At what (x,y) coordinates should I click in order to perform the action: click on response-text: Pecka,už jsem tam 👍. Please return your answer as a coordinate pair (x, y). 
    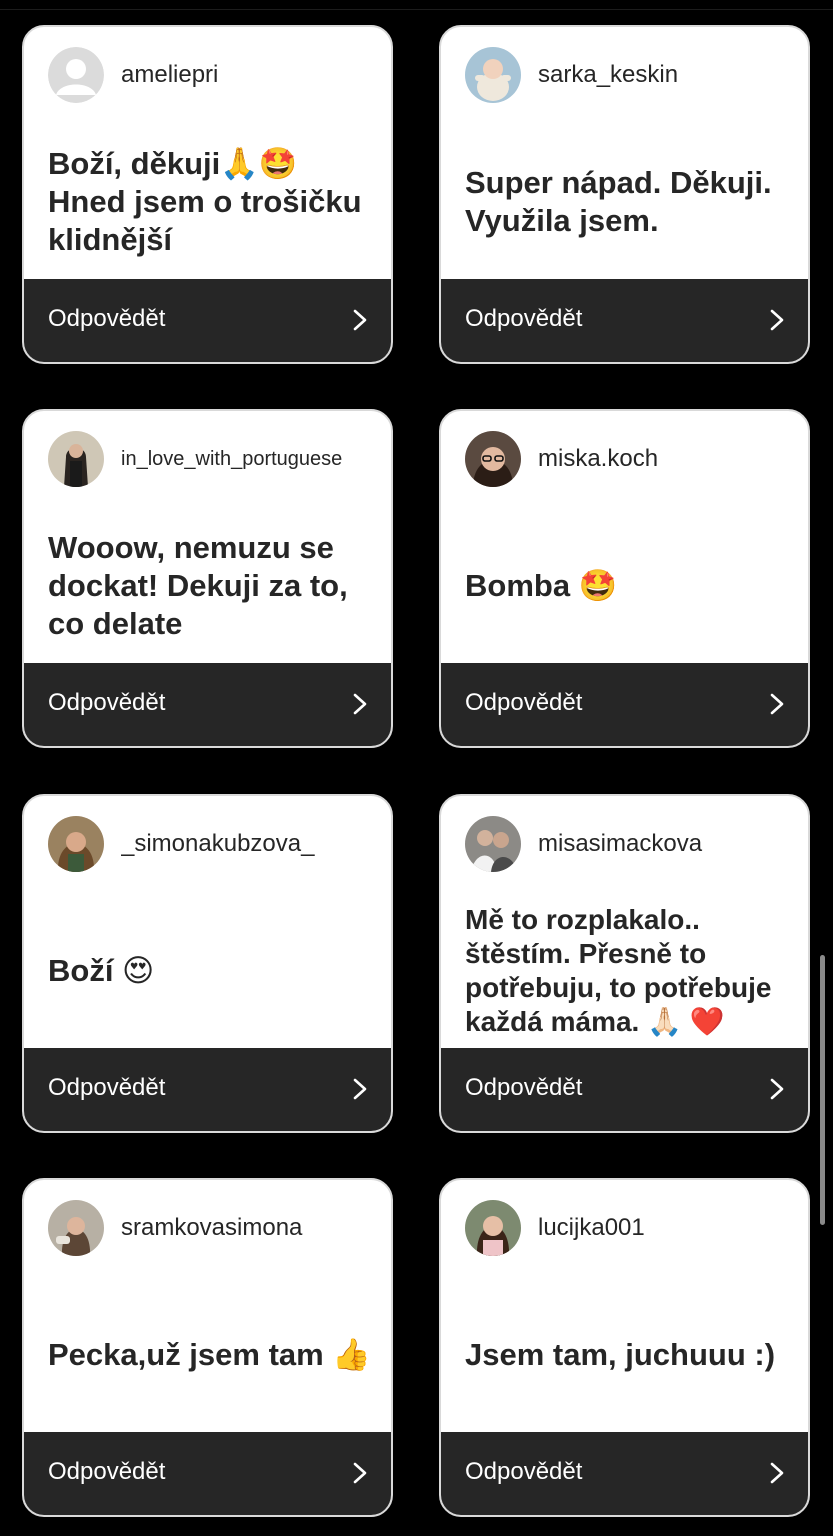
    Looking at the image, I should click on (209, 1354).